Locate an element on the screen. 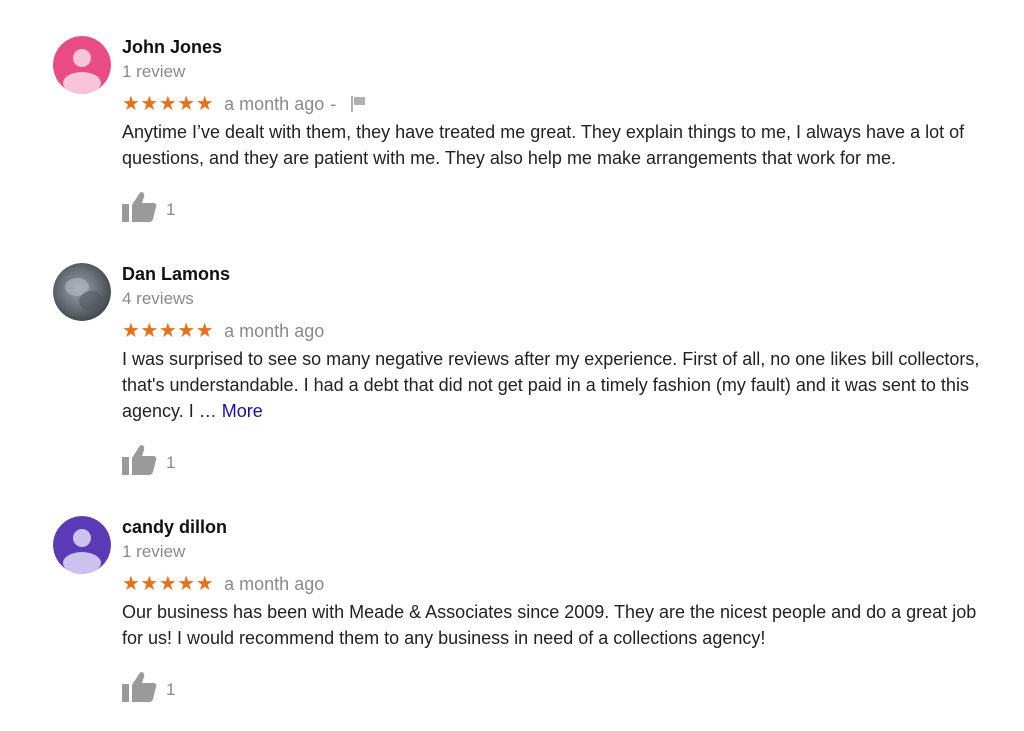 The width and height of the screenshot is (1024, 731). review-meta: ★★★★★ a month ago - is located at coordinates (559, 104).